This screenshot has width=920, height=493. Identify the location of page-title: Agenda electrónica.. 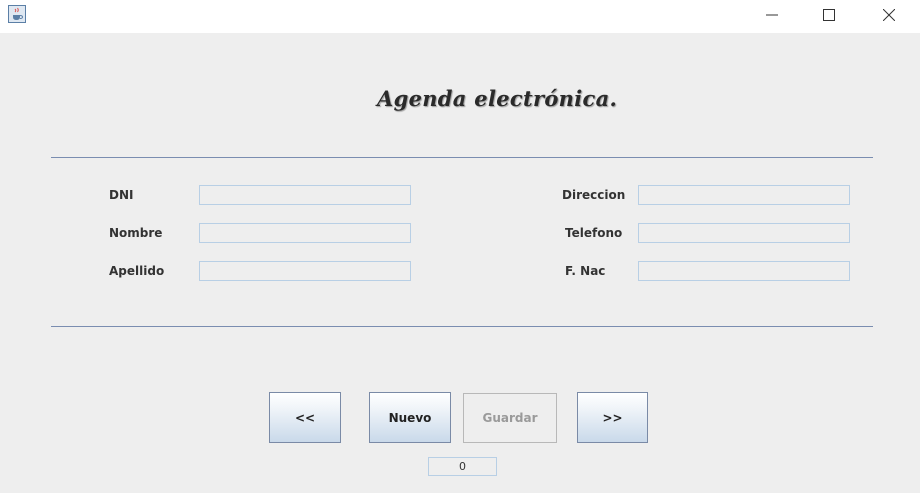
(497, 98).